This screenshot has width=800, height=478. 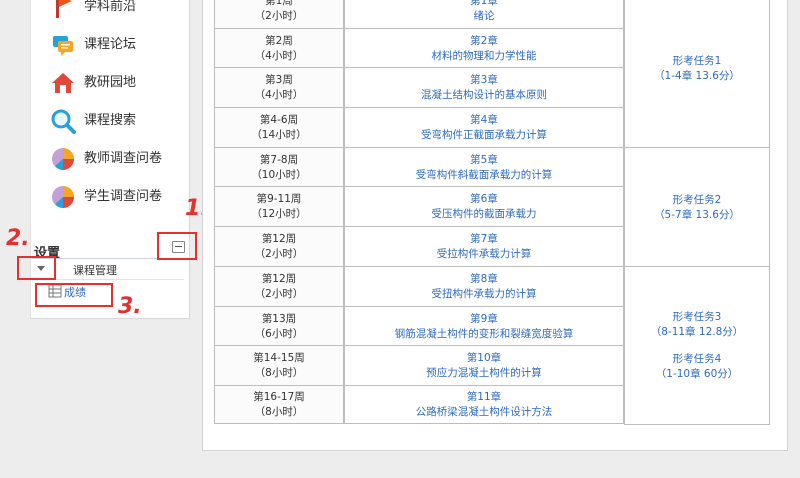 I want to click on chapter-number: 第4章, so click(x=484, y=120).